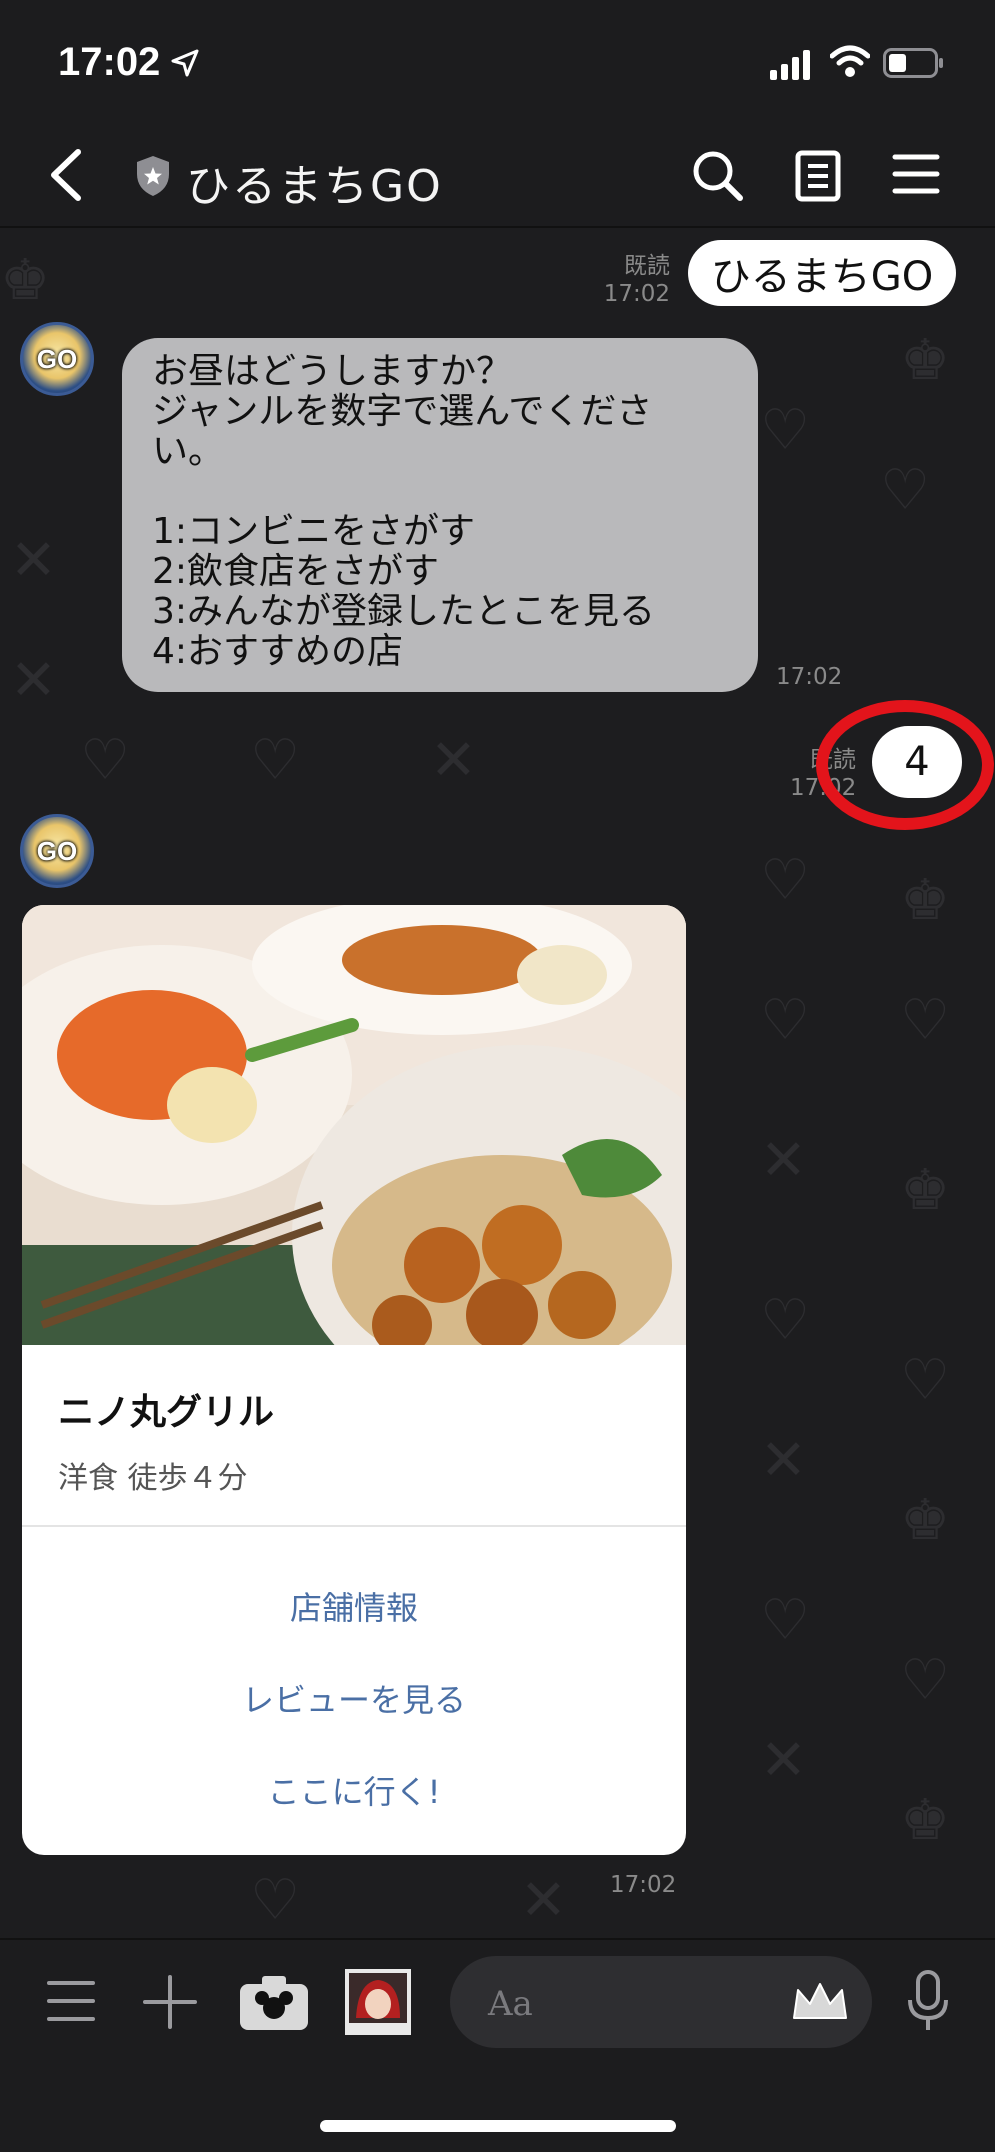  What do you see at coordinates (402, 411) in the screenshot?
I see `message-line: ジャンルを数字で選んでくださ` at bounding box center [402, 411].